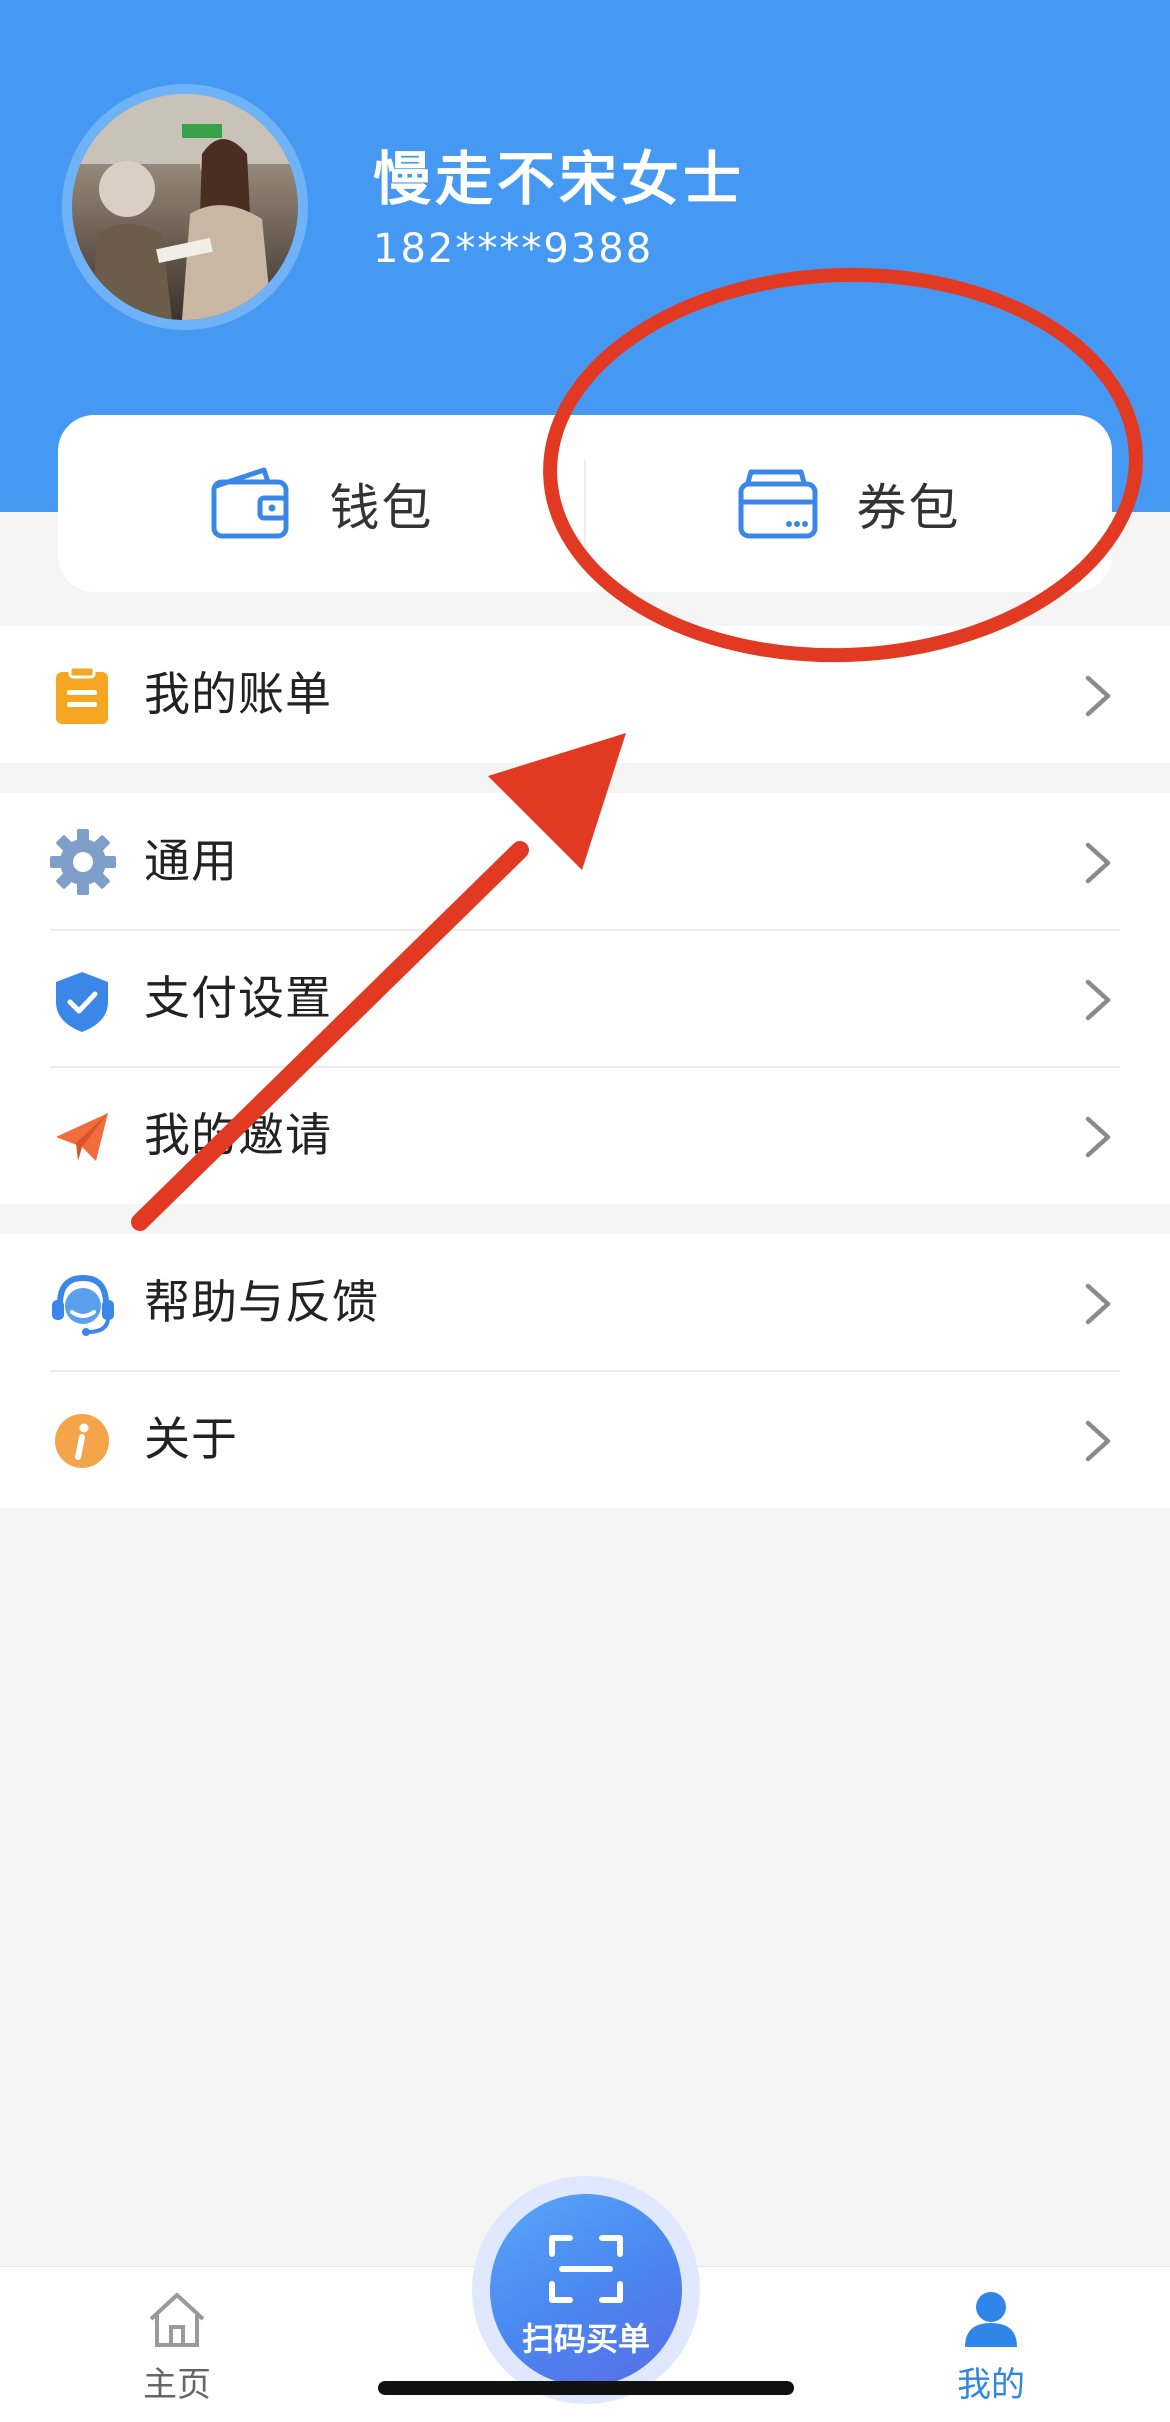 The image size is (1170, 2422). What do you see at coordinates (82, 695) in the screenshot?
I see `bill-icon` at bounding box center [82, 695].